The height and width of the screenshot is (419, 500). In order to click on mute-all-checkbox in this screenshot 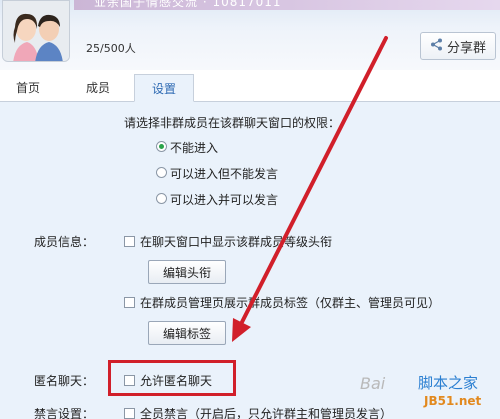, I will do `click(129, 413)`.